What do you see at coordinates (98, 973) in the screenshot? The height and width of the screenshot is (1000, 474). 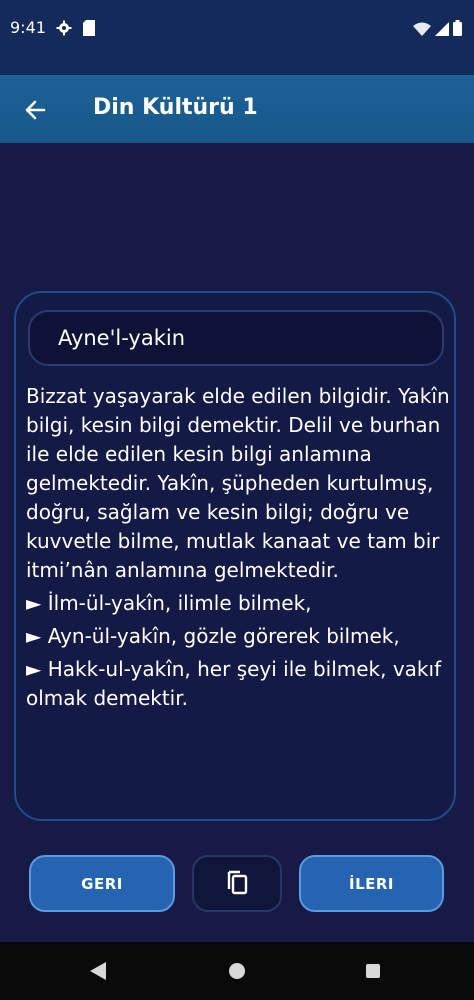 I see `nav-back-icon` at bounding box center [98, 973].